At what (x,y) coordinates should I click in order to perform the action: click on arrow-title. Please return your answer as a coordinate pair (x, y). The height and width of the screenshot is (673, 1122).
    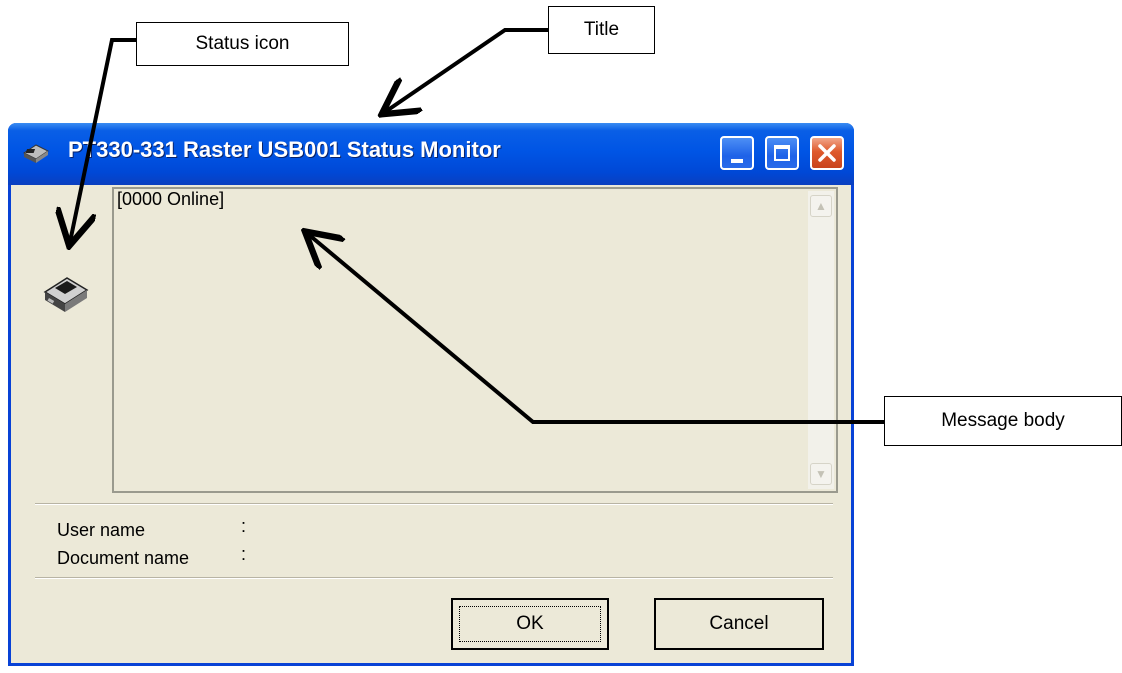
    Looking at the image, I should click on (466, 70).